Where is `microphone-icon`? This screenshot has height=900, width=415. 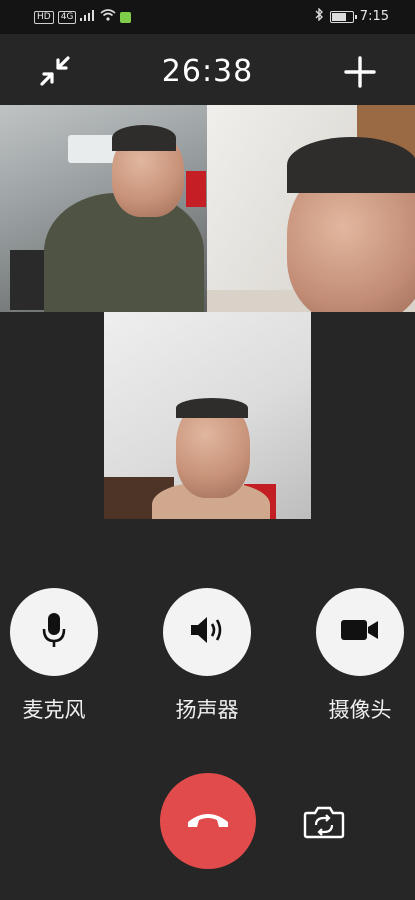 microphone-icon is located at coordinates (54, 632).